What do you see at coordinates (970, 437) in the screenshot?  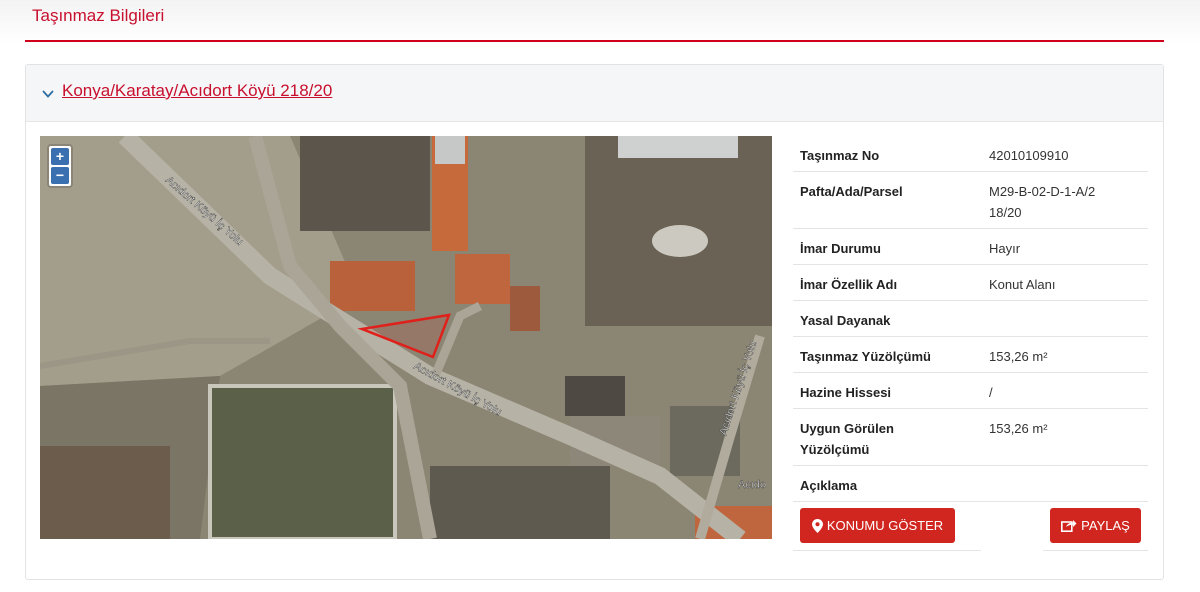 I see `info-row: Uygun Görülen Yüzölçümü 153,26 m²` at bounding box center [970, 437].